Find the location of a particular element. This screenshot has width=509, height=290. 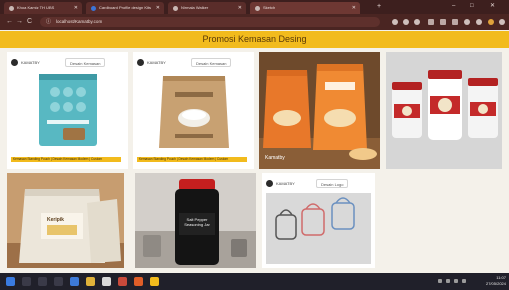

product-card: KAMATBY Desain Logo is located at coordinates (318, 220).